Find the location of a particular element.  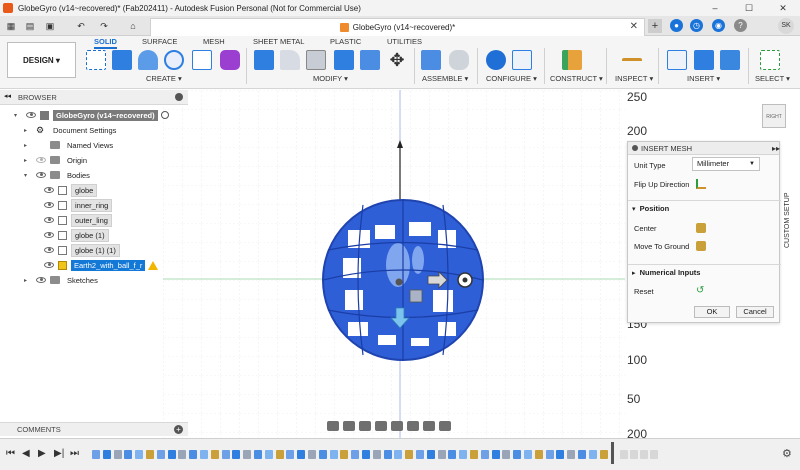

fillet-icon is located at coordinates (290, 60).